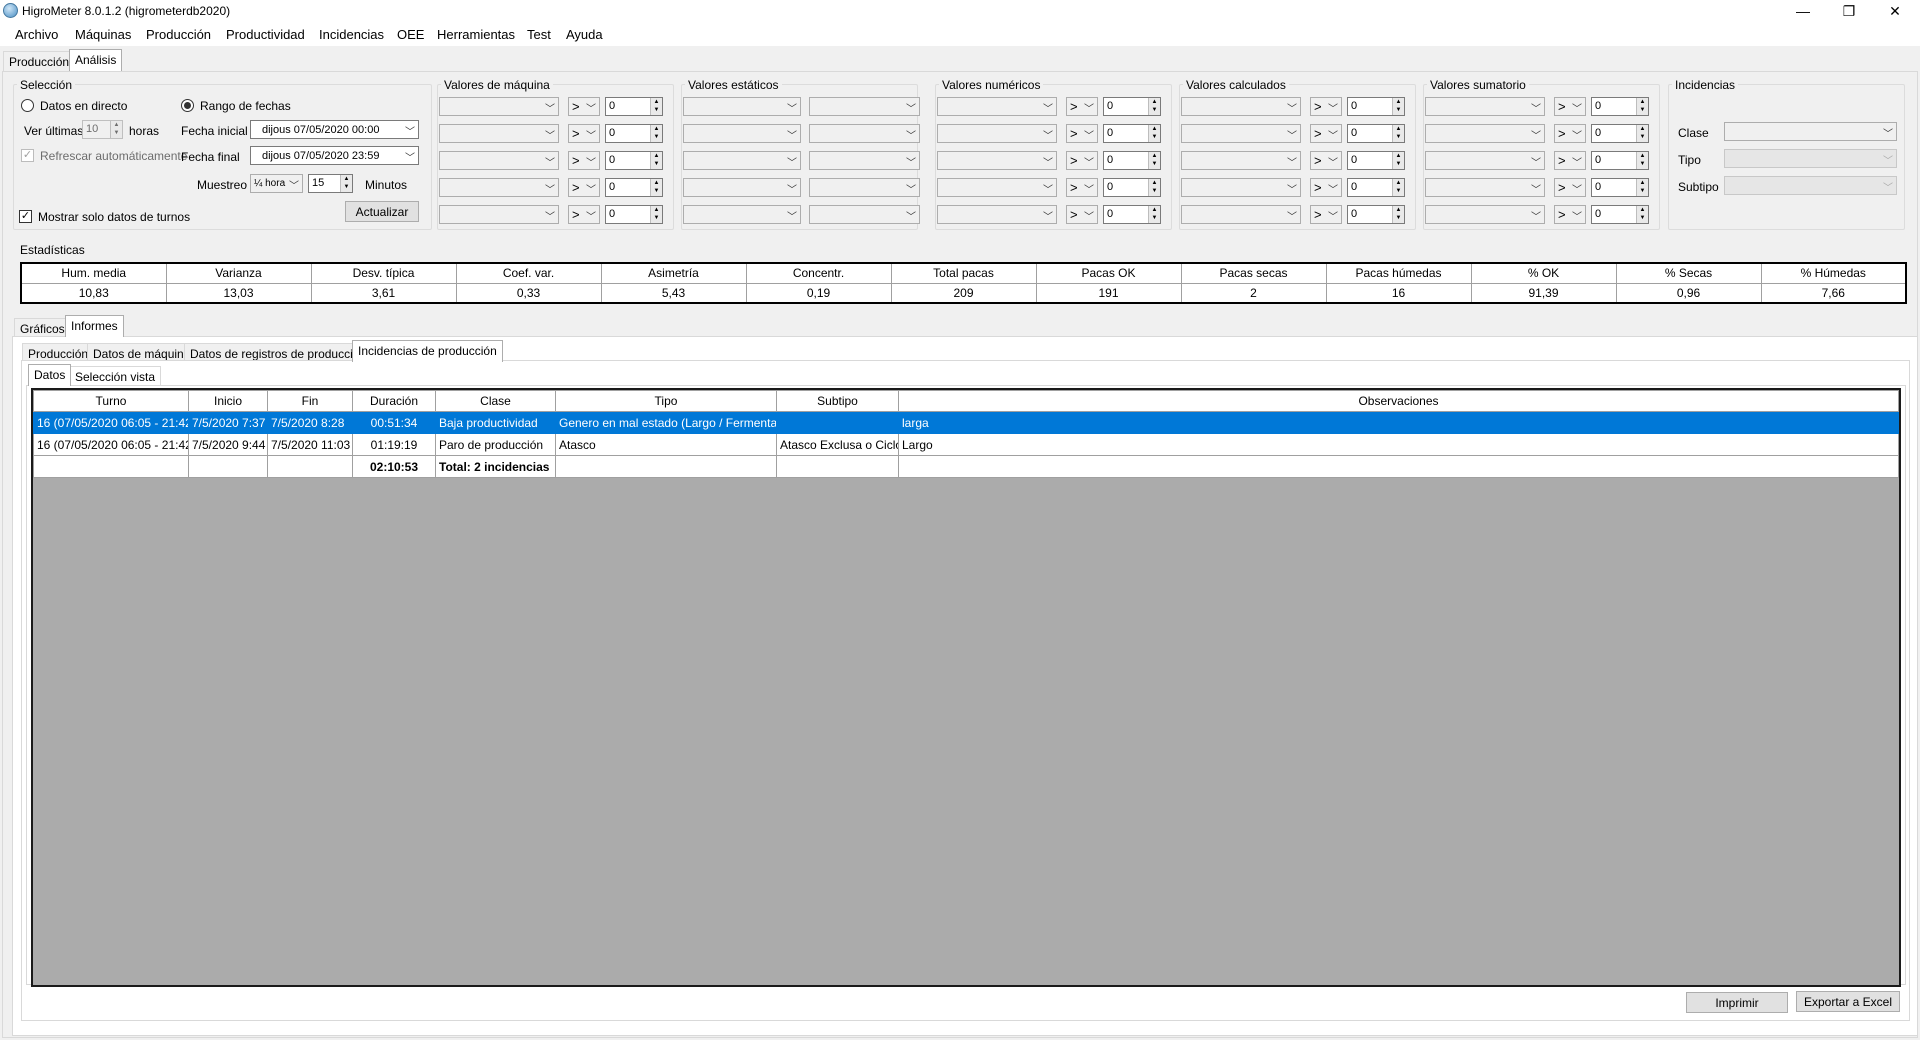  Describe the element at coordinates (382, 211) in the screenshot. I see `actualizar-button: Actualizar` at that location.